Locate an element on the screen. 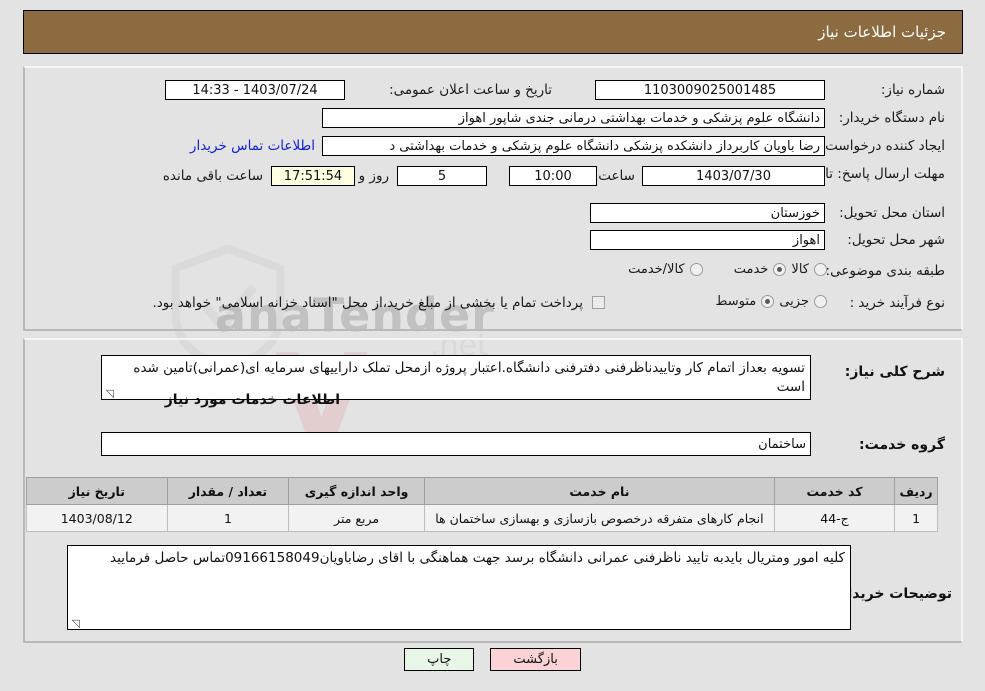 Image resolution: width=985 pixels, height=691 pixels. resize-grip-icon: ◹ is located at coordinates (109, 393).